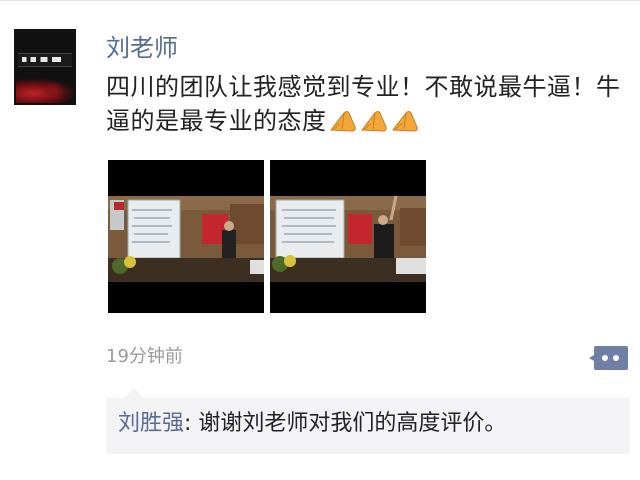 This screenshot has width=640, height=480. I want to click on avatar, so click(45, 67).